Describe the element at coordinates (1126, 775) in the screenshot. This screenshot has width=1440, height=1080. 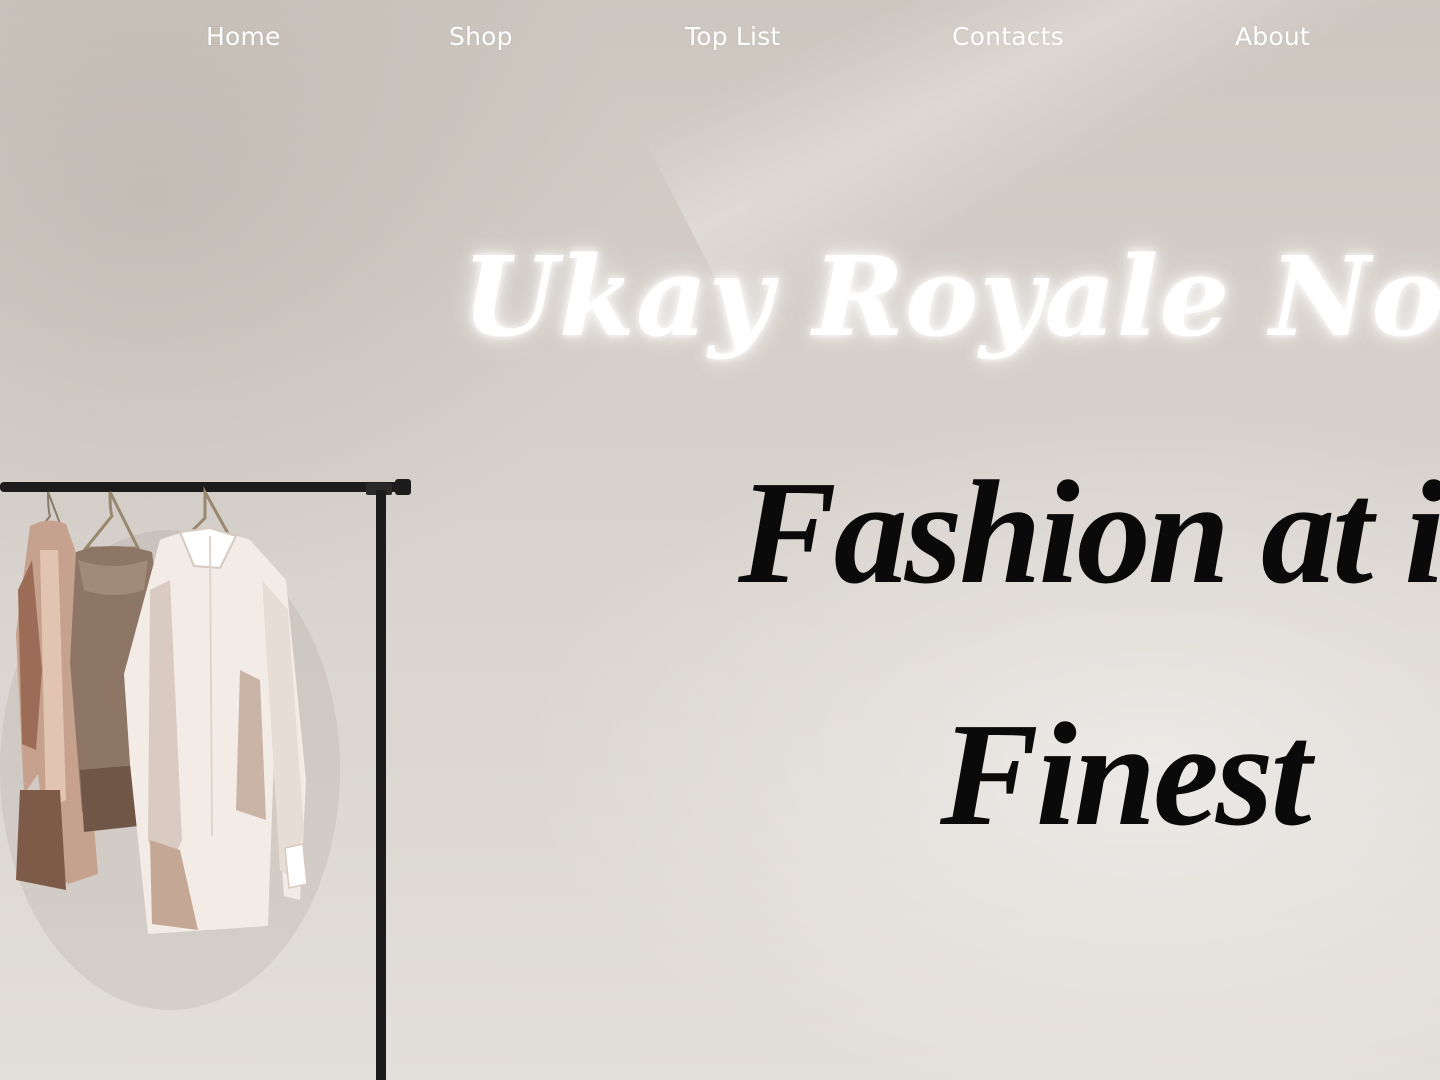
I see `tagline-line-2: Finest` at that location.